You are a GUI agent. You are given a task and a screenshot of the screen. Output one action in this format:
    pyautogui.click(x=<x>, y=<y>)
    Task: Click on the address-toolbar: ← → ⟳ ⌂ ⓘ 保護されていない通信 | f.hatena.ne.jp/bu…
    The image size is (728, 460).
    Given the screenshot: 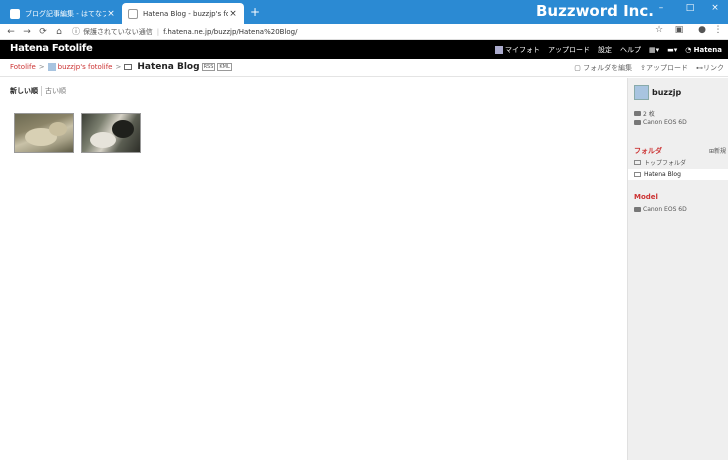 What is the action you would take?
    pyautogui.click(x=364, y=32)
    